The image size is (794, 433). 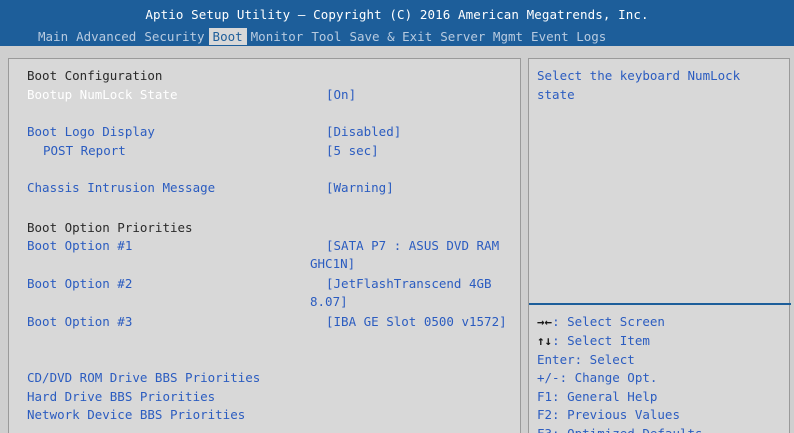 What do you see at coordinates (416, 322) in the screenshot?
I see `boot-option-3-value: [IBA GE Slot 0500 v1572]` at bounding box center [416, 322].